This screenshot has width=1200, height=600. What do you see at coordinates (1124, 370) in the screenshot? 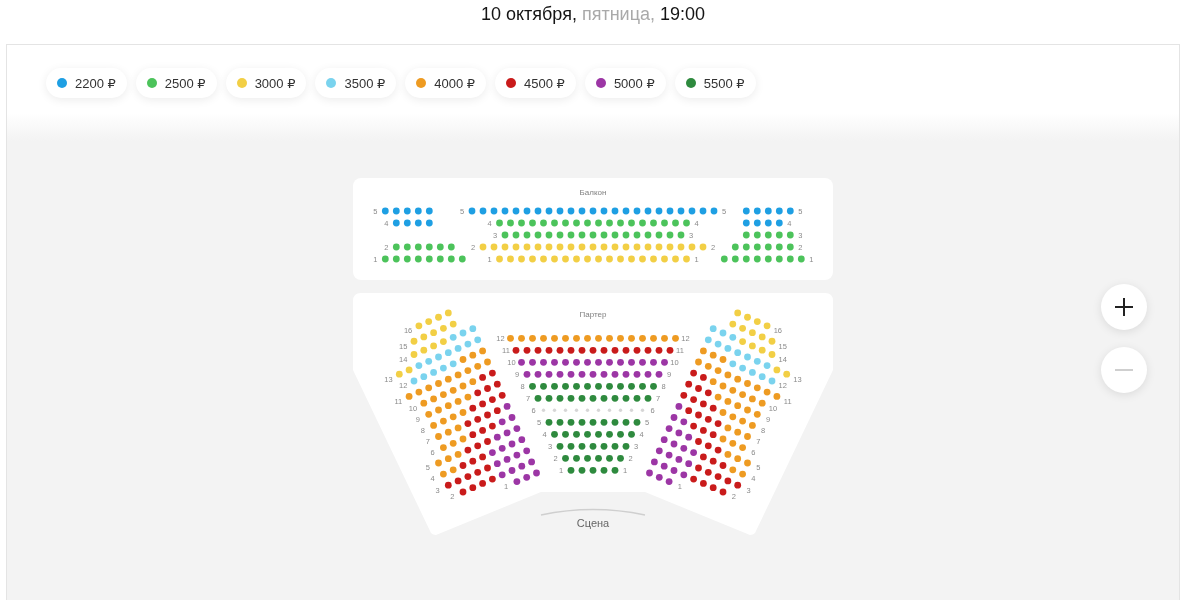
I see `minus-icon` at bounding box center [1124, 370].